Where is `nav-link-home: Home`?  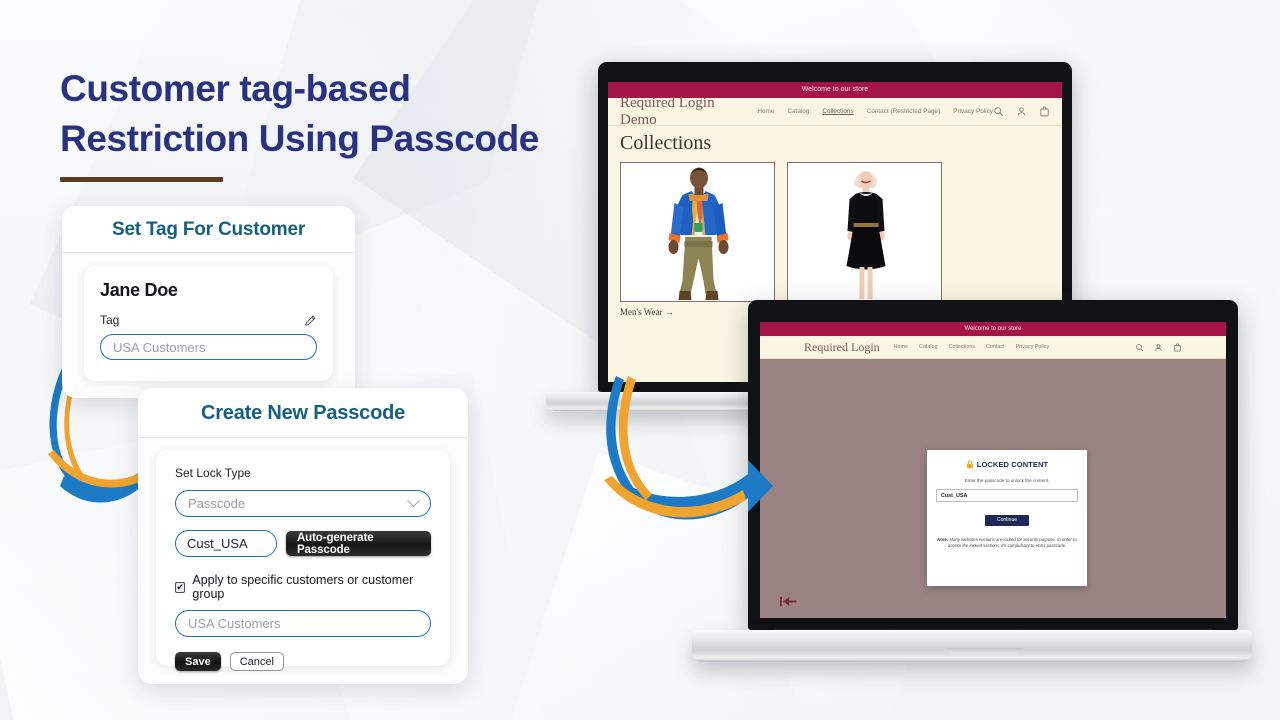 nav-link-home: Home is located at coordinates (765, 111).